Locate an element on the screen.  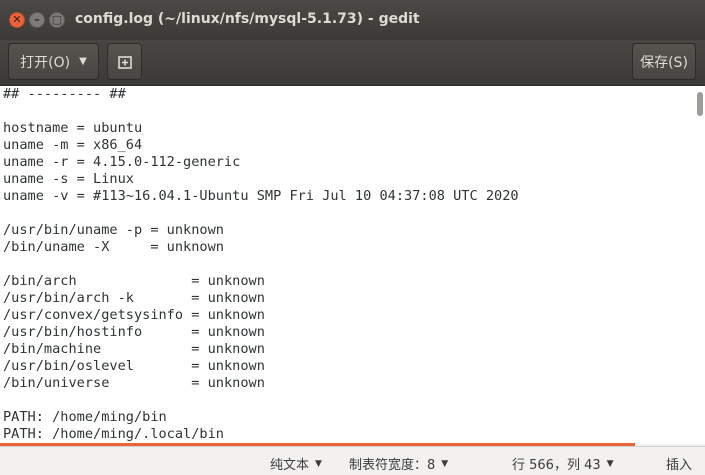
editor-line: uname -s = Linux is located at coordinates (261, 179).